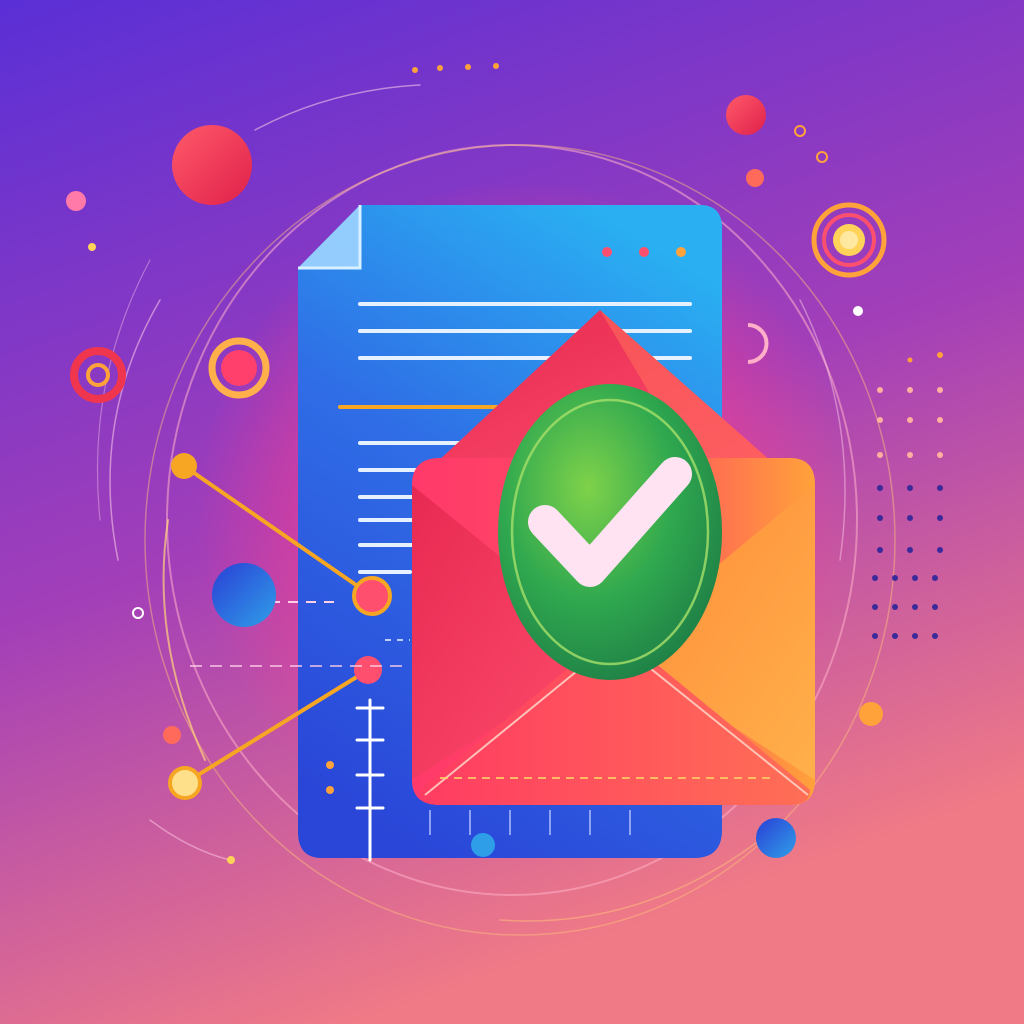  Describe the element at coordinates (610, 532) in the screenshot. I see `checkmark-badge` at that location.